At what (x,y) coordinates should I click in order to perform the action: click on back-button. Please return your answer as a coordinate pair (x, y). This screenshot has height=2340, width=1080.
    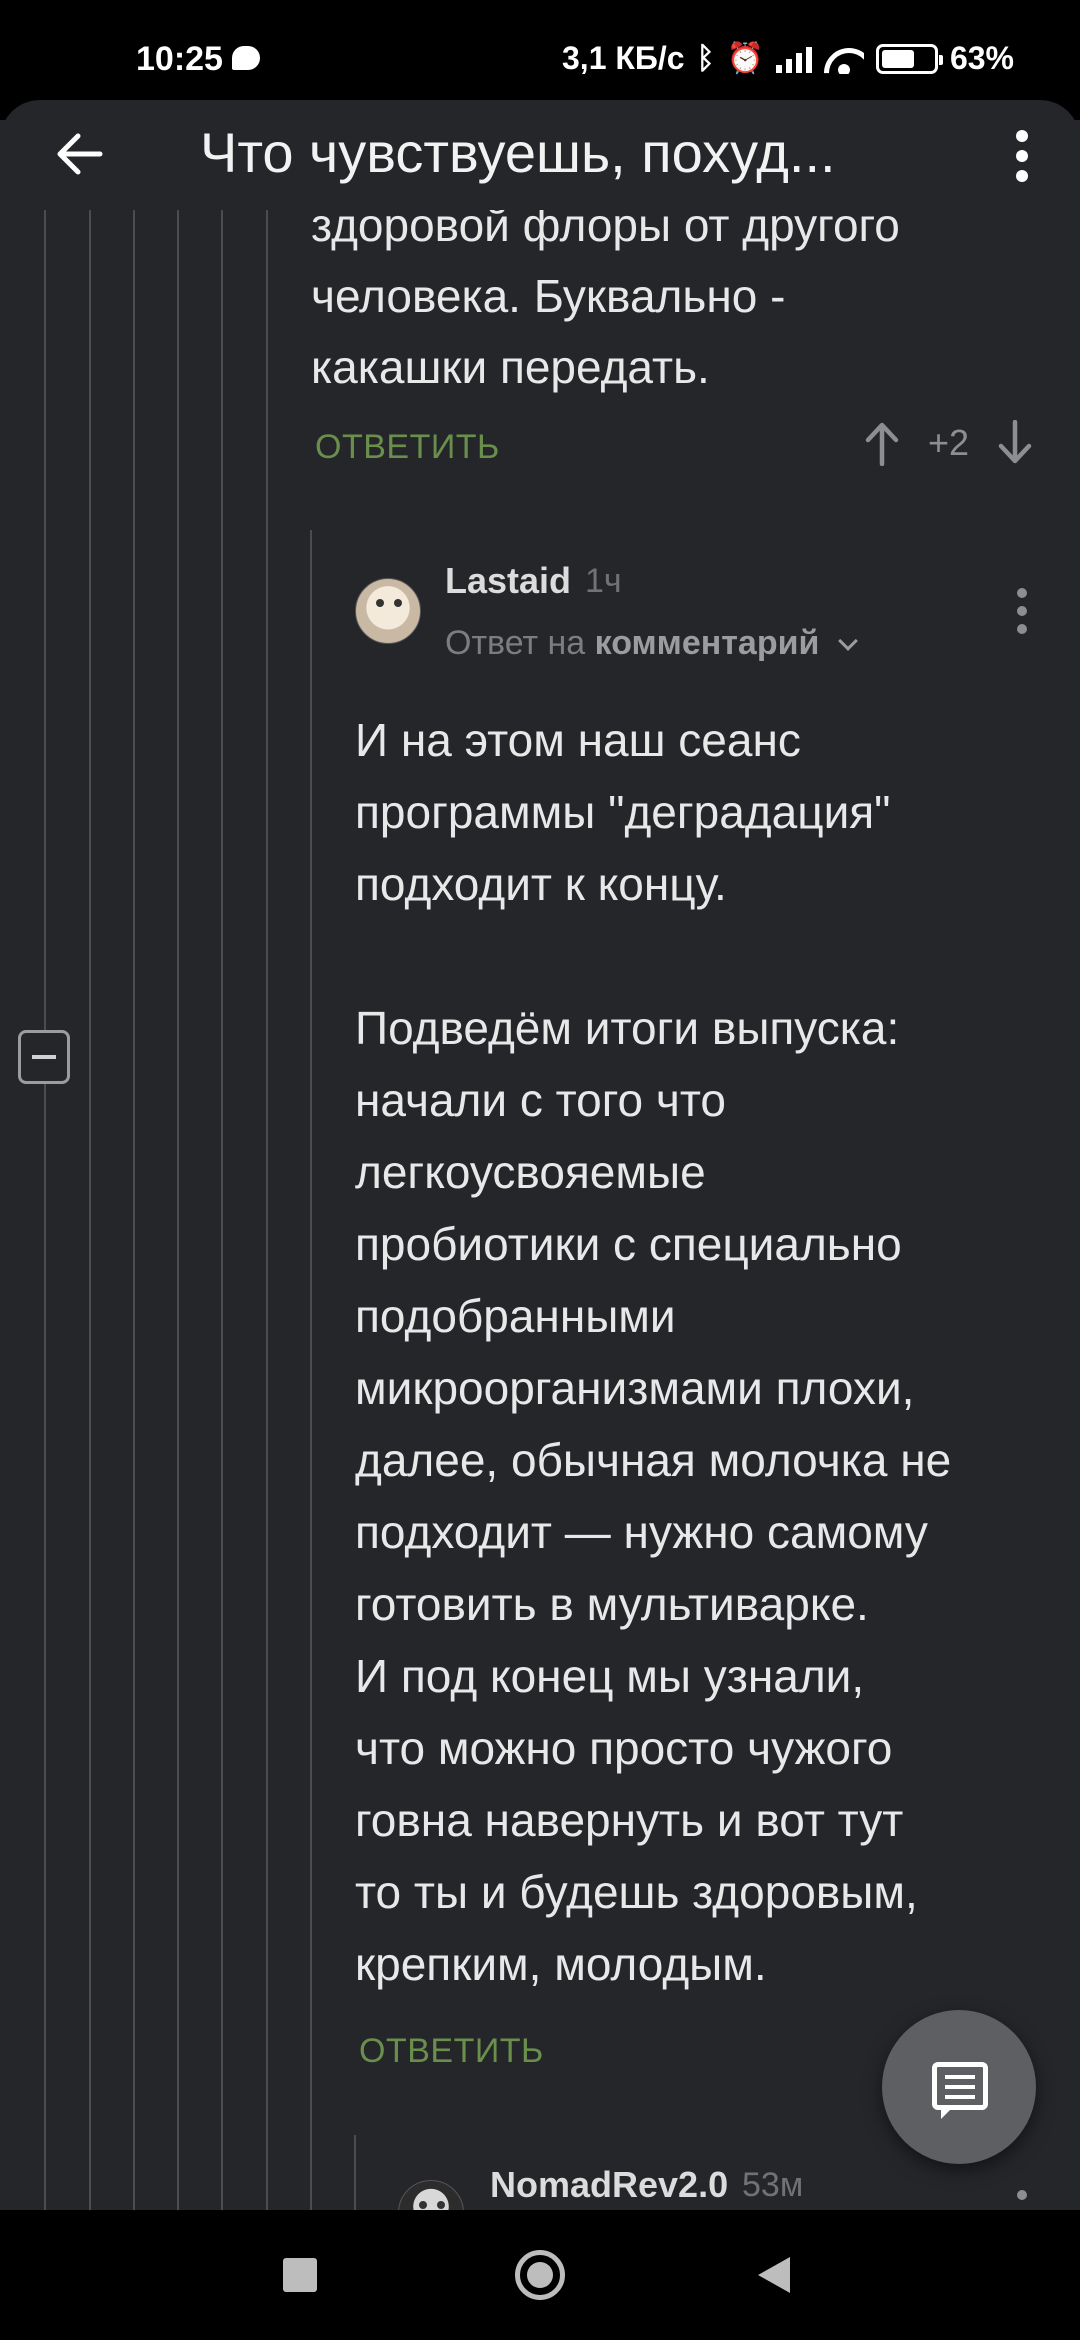
    Looking at the image, I should click on (80, 154).